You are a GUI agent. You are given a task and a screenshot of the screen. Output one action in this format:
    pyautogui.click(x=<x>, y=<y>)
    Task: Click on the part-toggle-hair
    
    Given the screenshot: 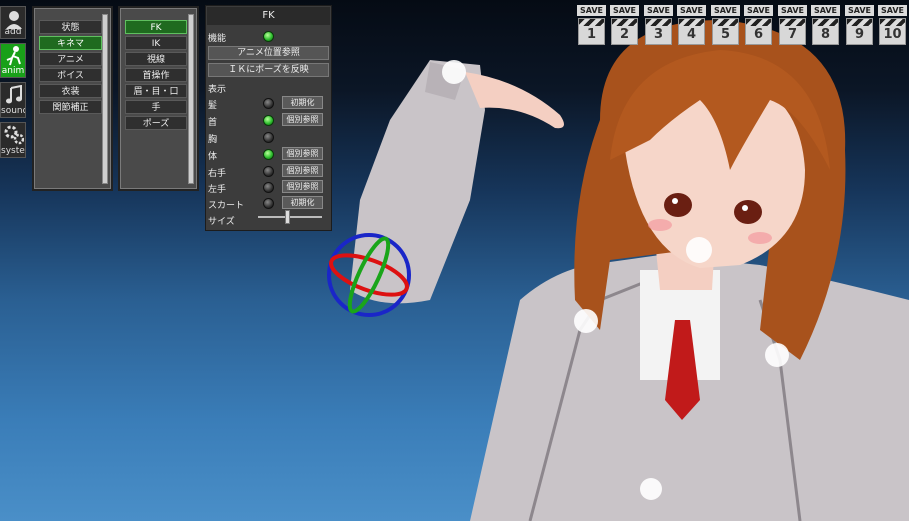 What is the action you would take?
    pyautogui.click(x=268, y=103)
    